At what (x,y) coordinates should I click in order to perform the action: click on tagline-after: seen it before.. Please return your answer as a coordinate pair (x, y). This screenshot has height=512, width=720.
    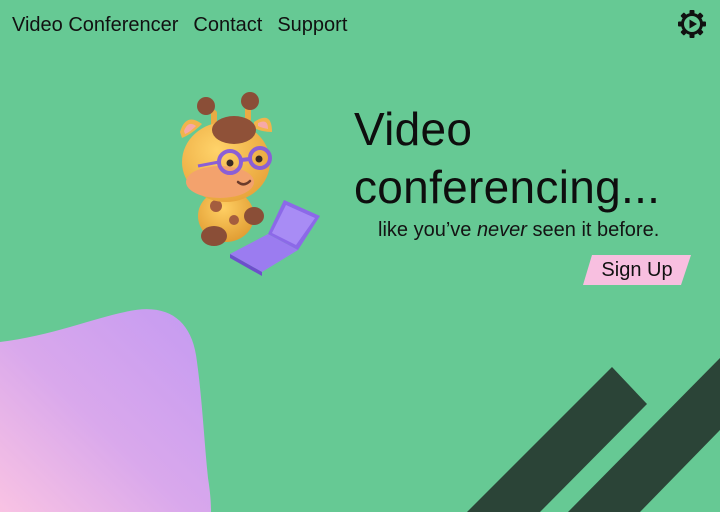
    Looking at the image, I should click on (593, 230).